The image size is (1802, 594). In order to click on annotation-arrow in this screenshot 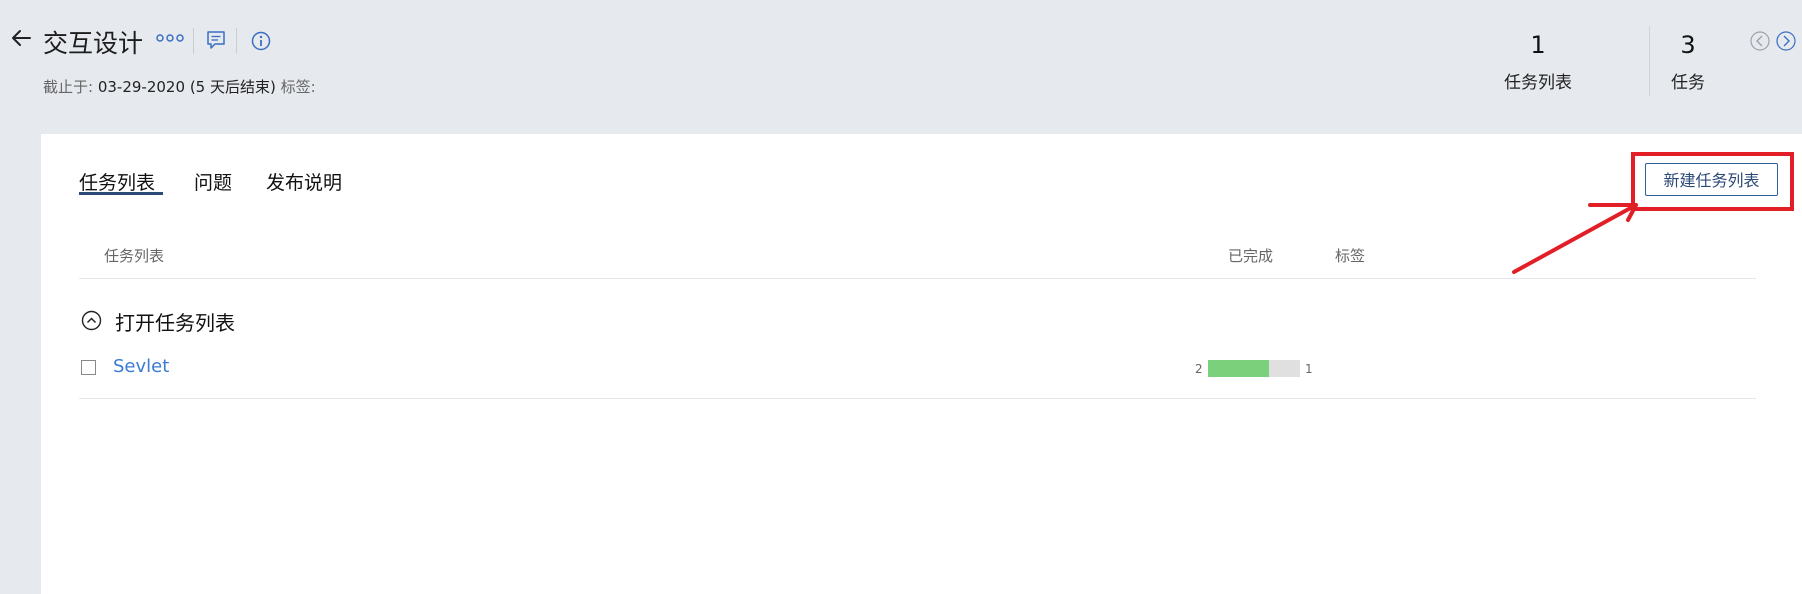, I will do `click(1575, 238)`.